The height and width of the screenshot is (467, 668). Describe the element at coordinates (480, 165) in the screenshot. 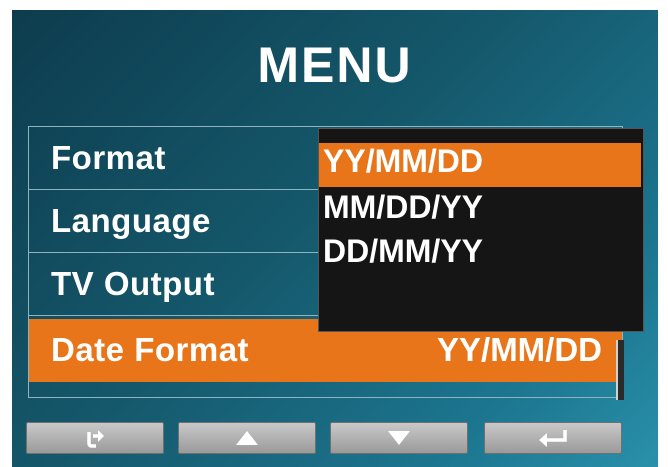

I see `dropdown-option-yy-mm-dd: YY/MM/DD` at that location.